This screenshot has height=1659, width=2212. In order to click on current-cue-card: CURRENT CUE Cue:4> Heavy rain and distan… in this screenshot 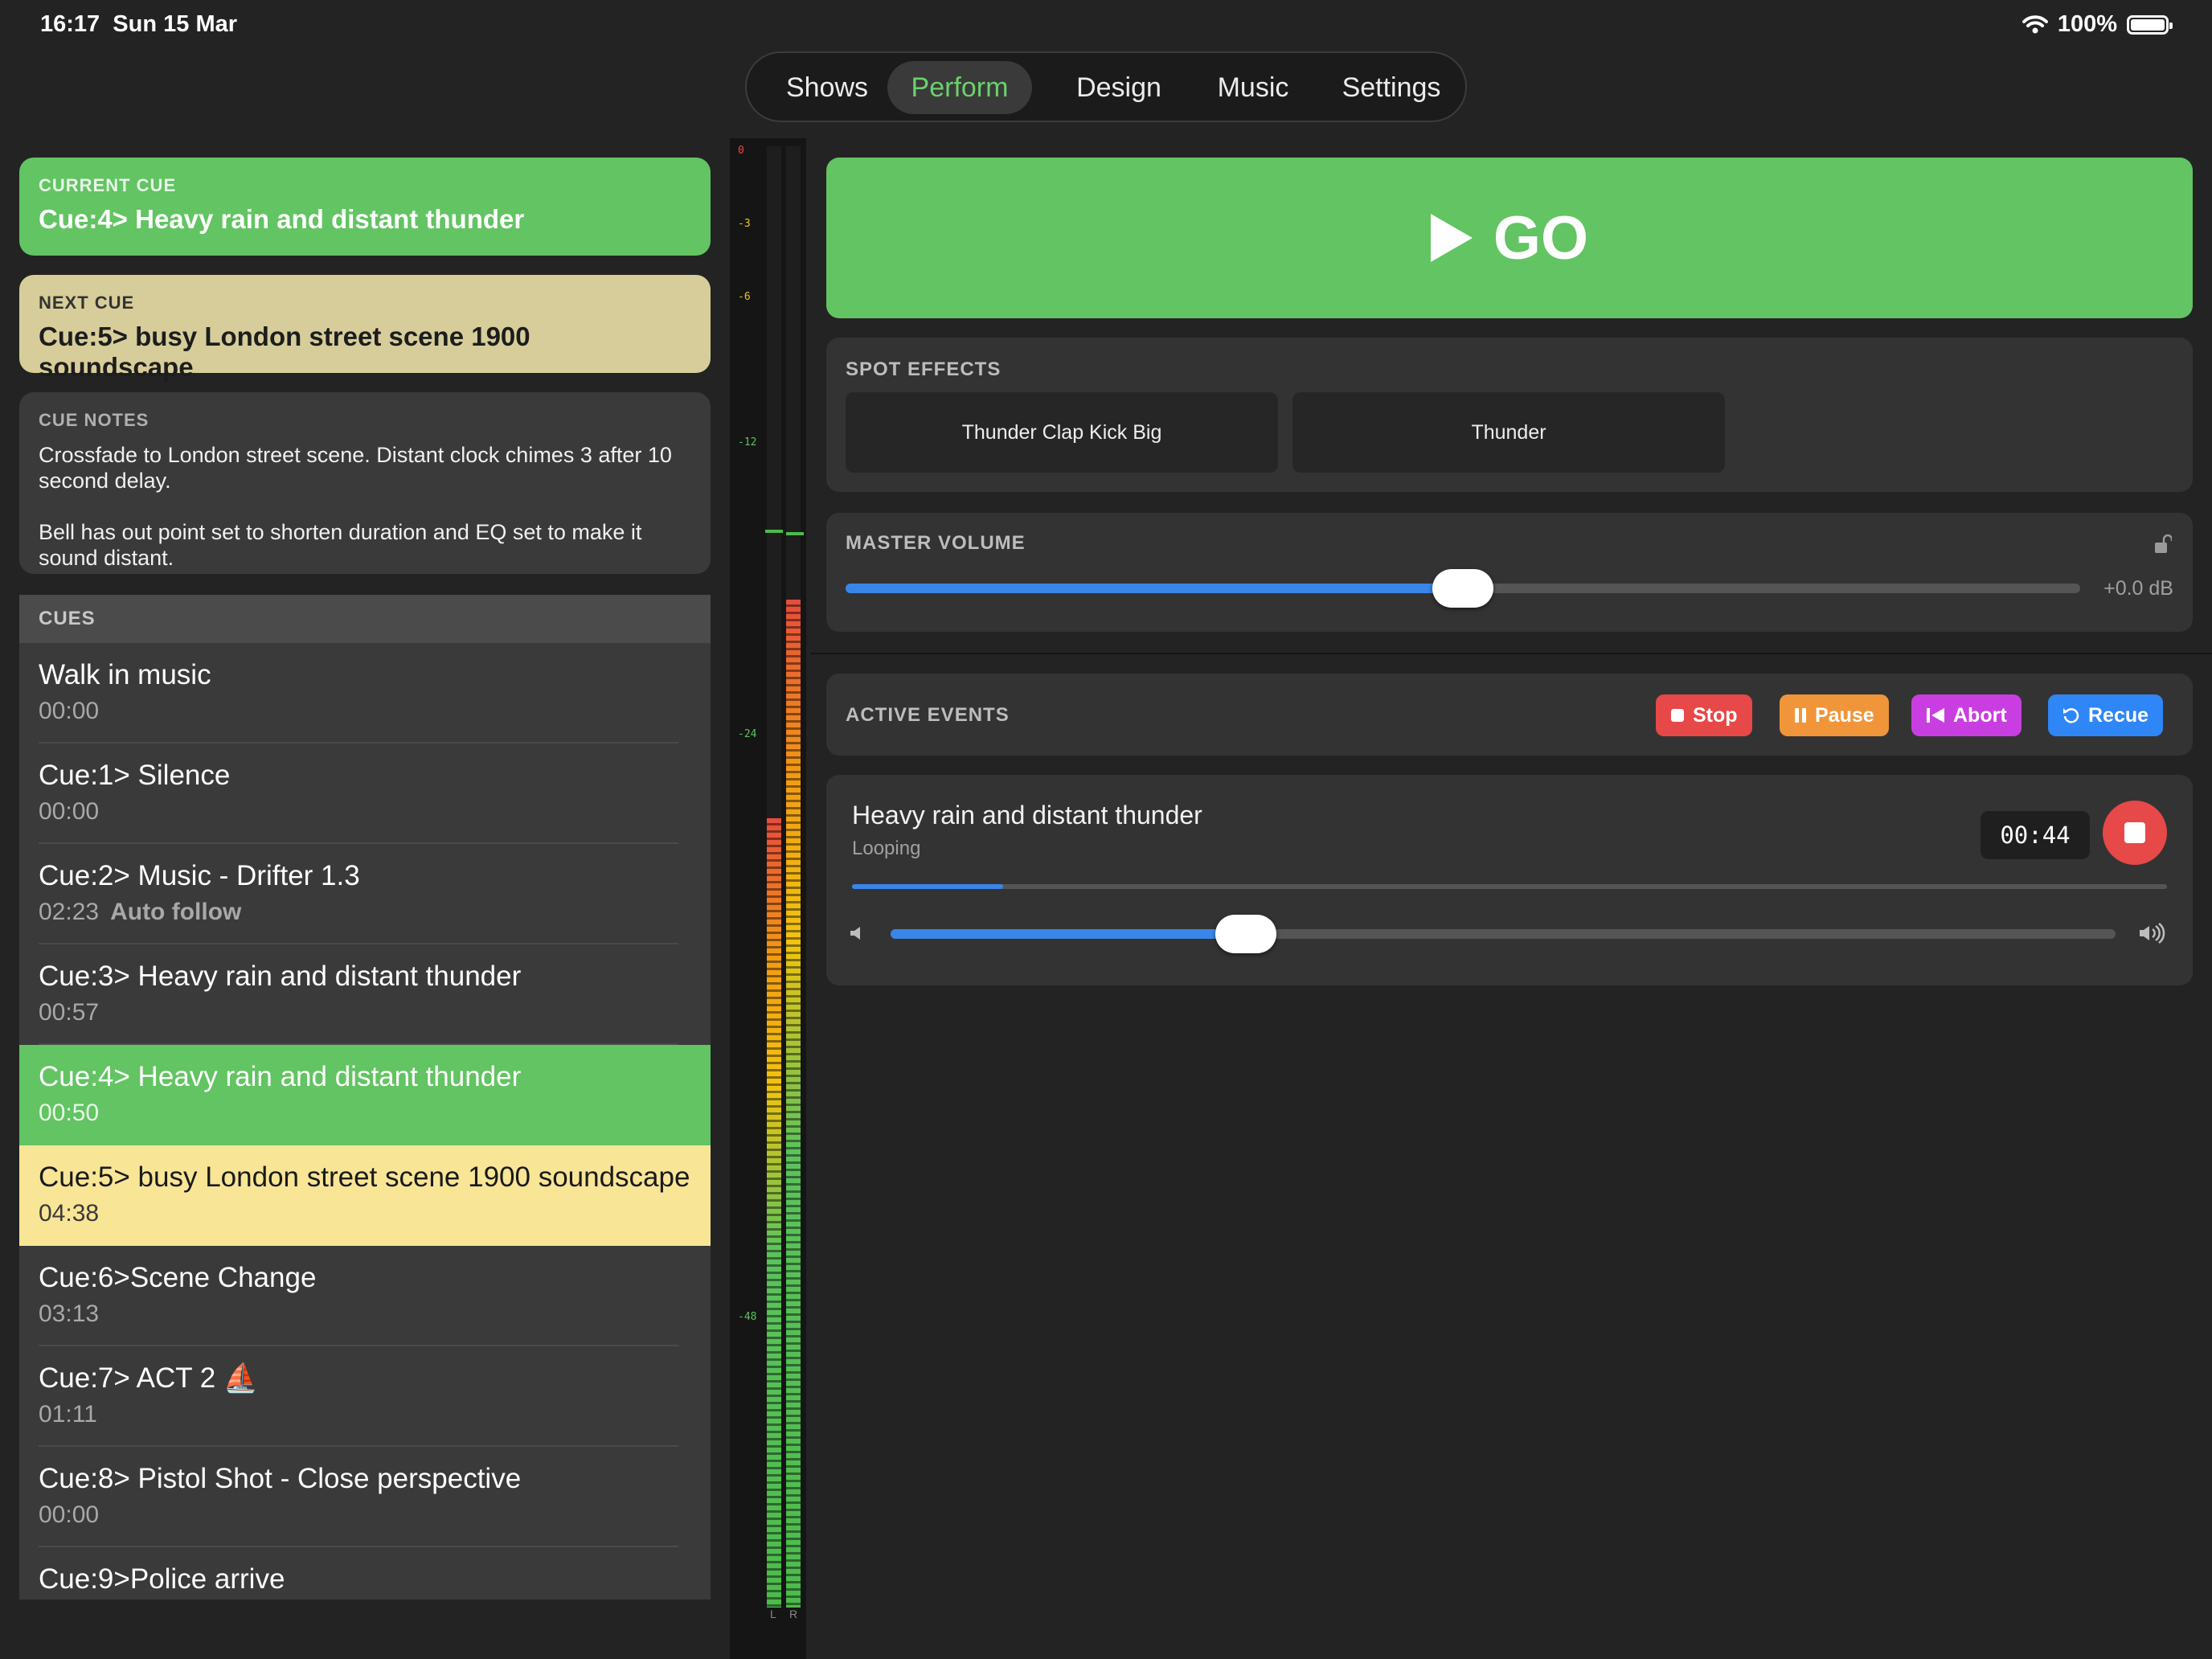, I will do `click(365, 207)`.